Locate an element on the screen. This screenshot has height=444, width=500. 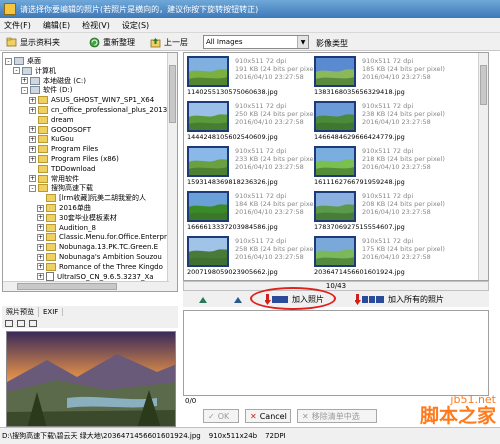
tree-item: + GOODSOFT is located at coordinates (60, 130).